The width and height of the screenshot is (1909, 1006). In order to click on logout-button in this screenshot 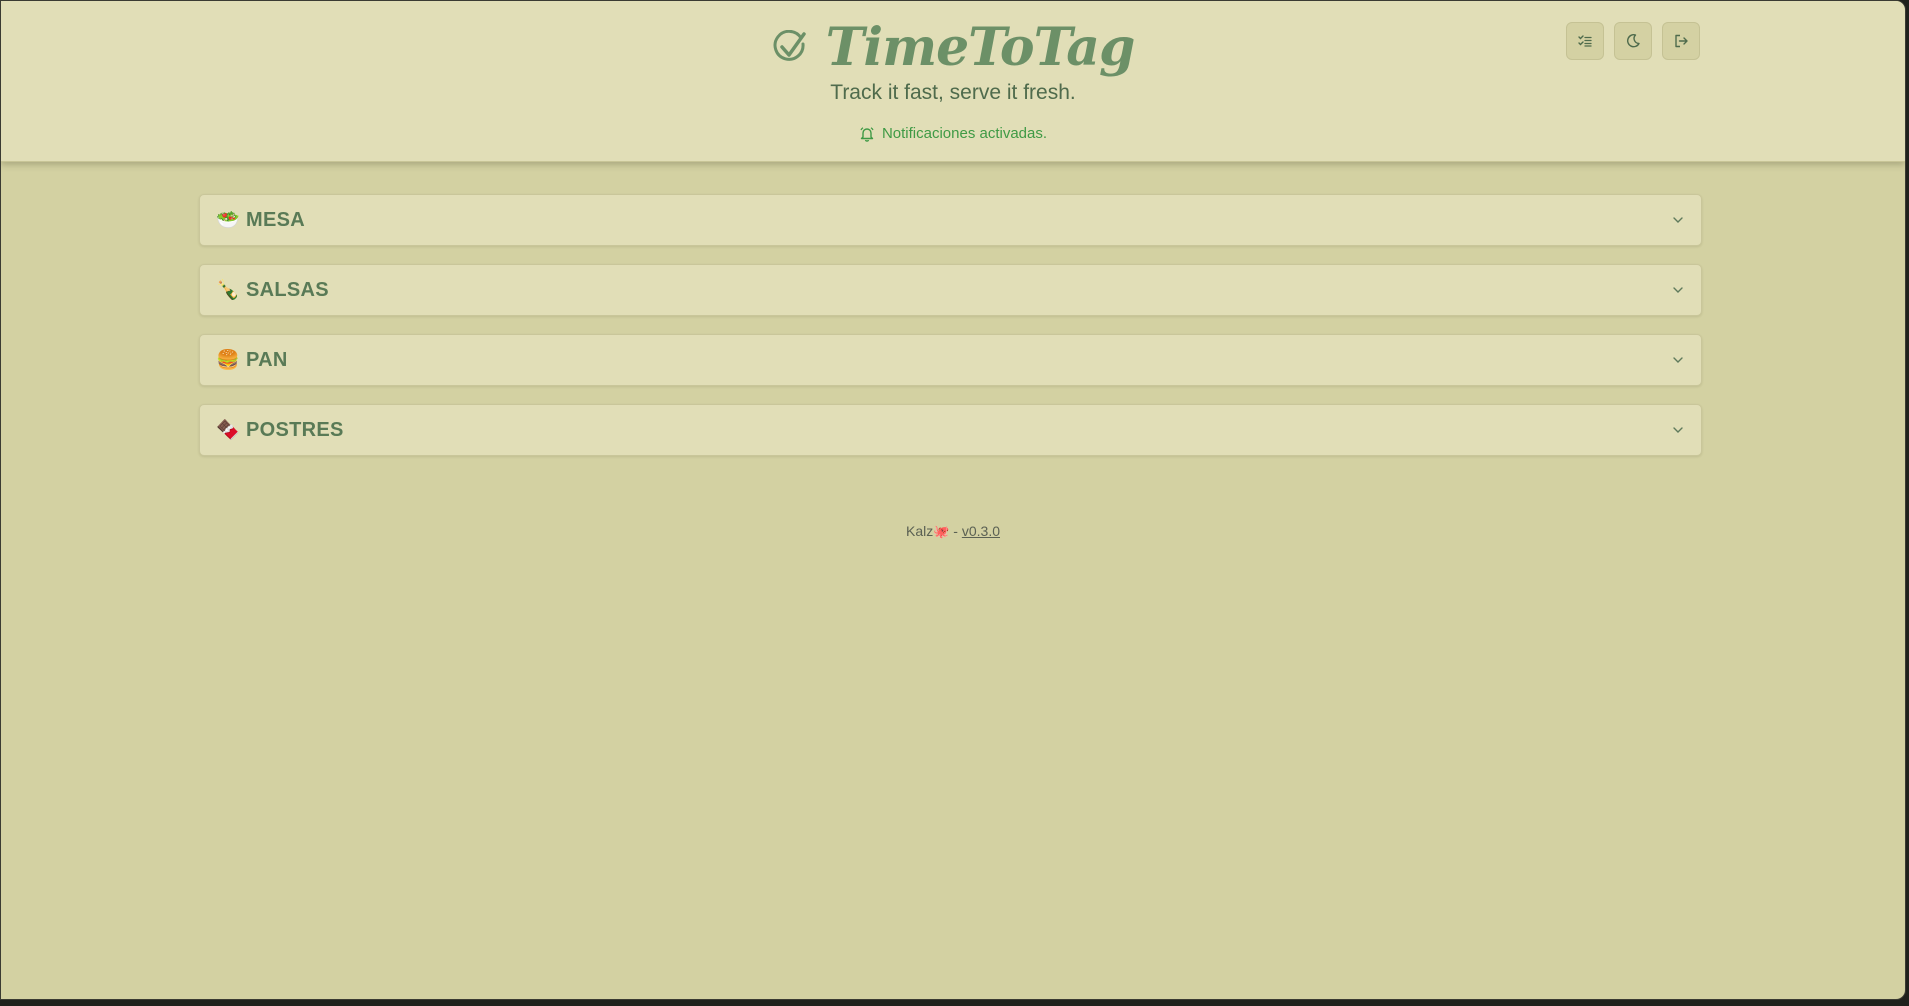, I will do `click(1681, 41)`.